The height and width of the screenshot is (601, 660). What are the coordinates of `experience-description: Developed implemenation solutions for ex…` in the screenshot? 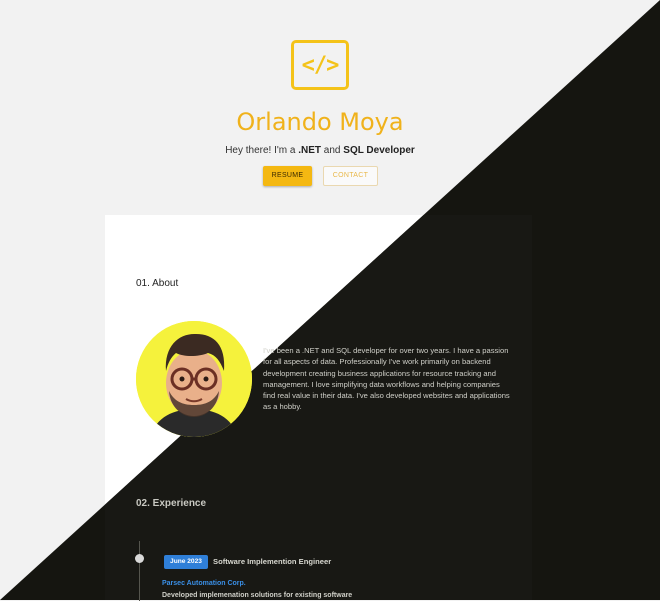 It's located at (257, 595).